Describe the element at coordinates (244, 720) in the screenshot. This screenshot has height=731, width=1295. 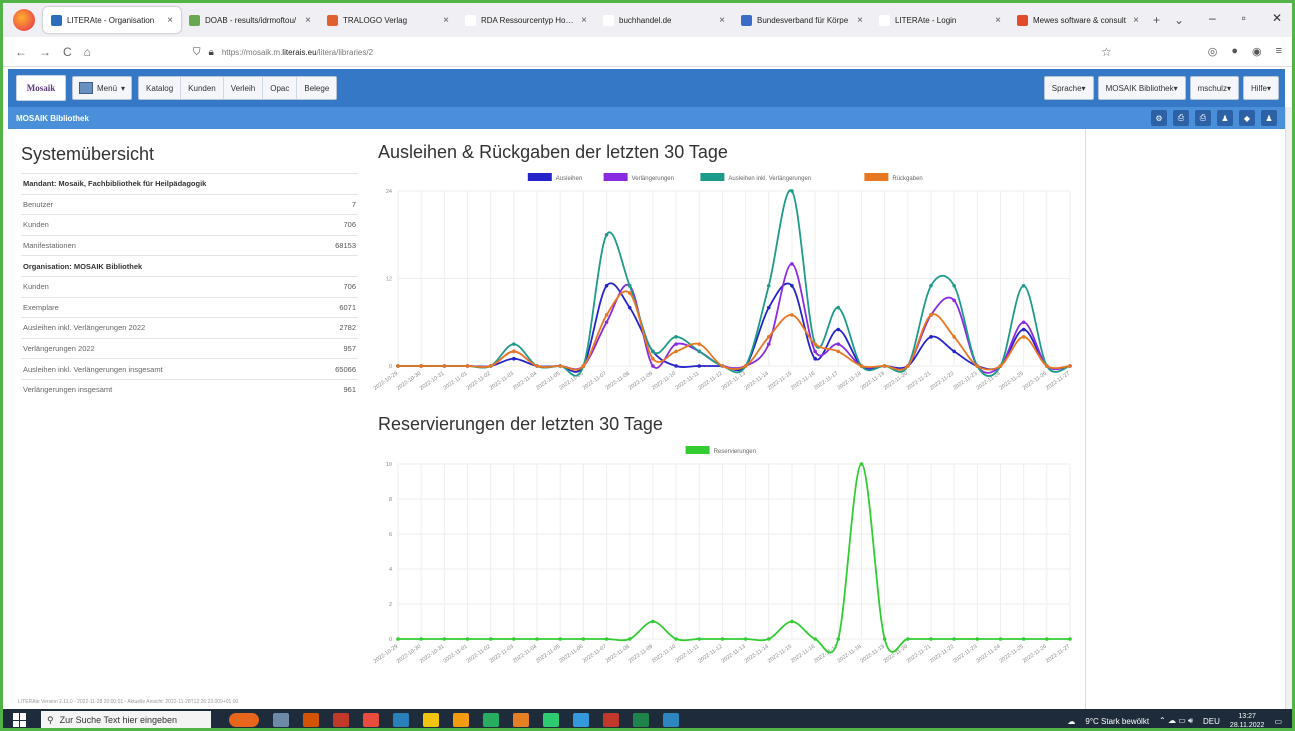
I see `weather-widget-icon` at that location.